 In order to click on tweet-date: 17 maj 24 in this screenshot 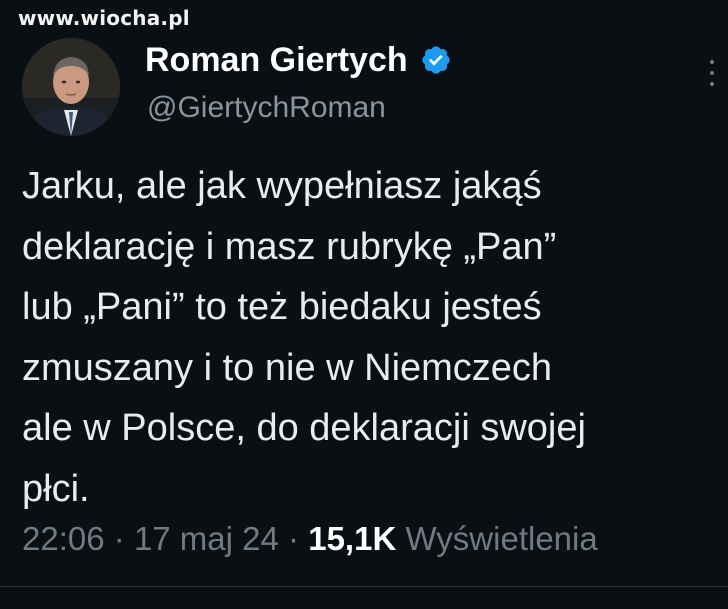, I will do `click(206, 538)`.